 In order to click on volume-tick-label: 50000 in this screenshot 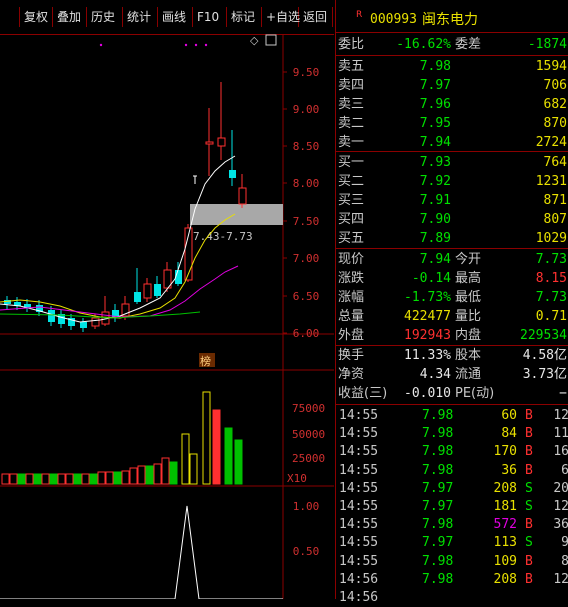, I will do `click(308, 434)`.